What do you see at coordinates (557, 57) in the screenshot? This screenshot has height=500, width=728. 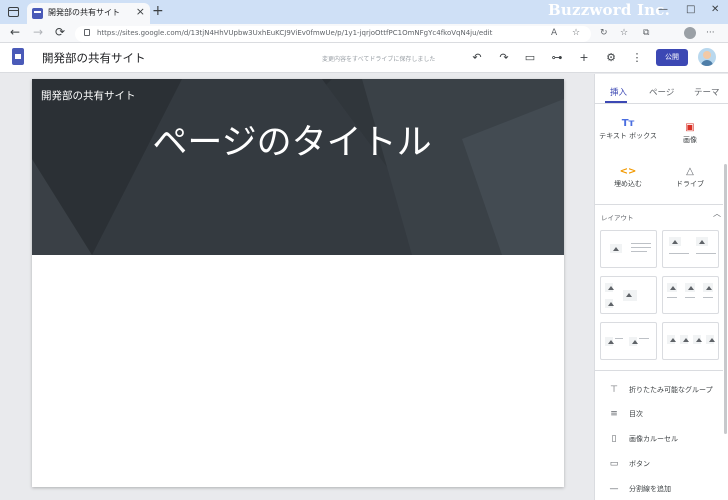 I see `link-icon: ⊶` at bounding box center [557, 57].